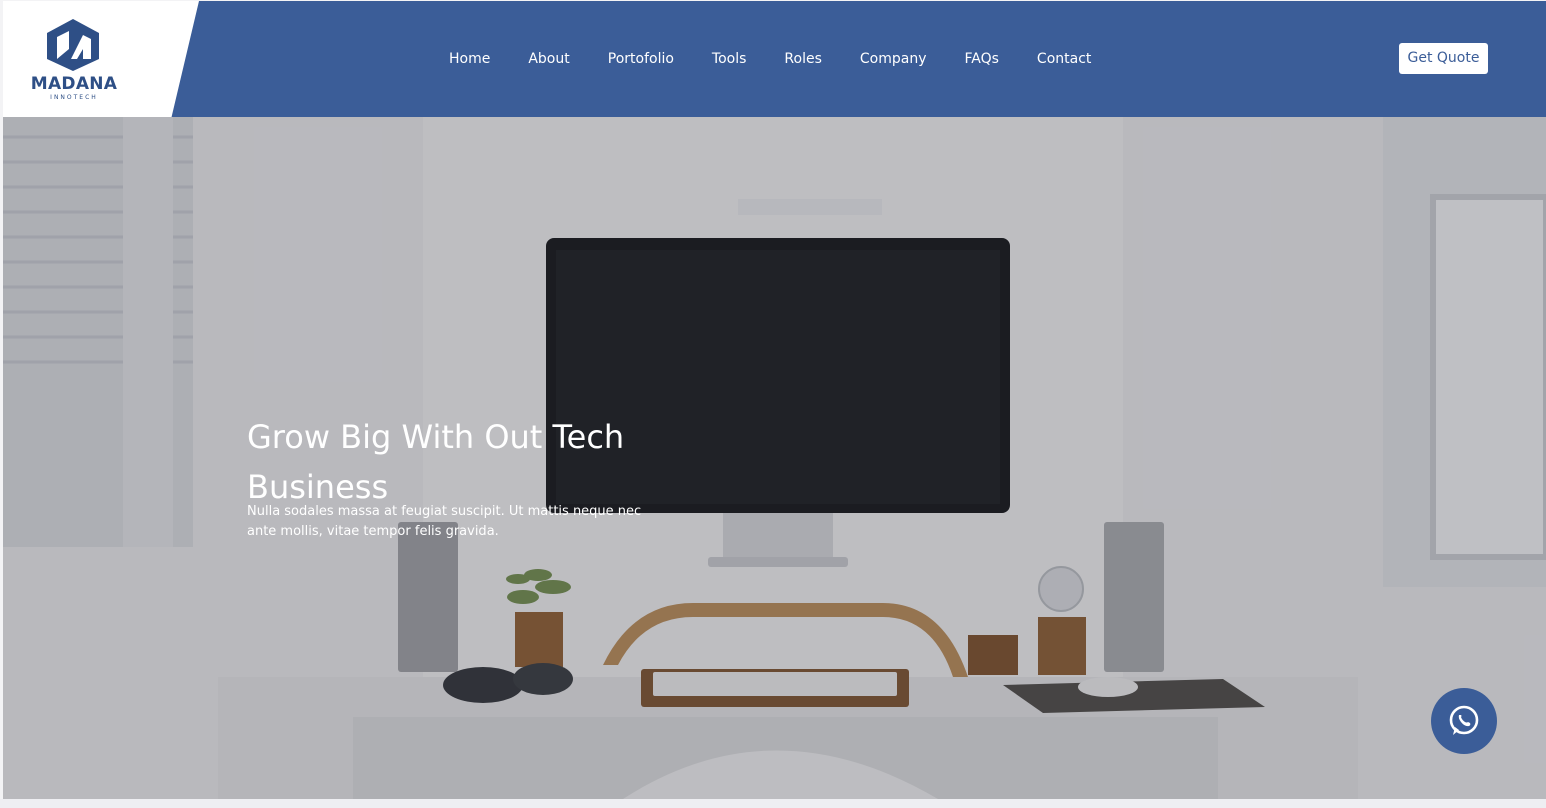  Describe the element at coordinates (73, 45) in the screenshot. I see `madana-logo-icon` at that location.